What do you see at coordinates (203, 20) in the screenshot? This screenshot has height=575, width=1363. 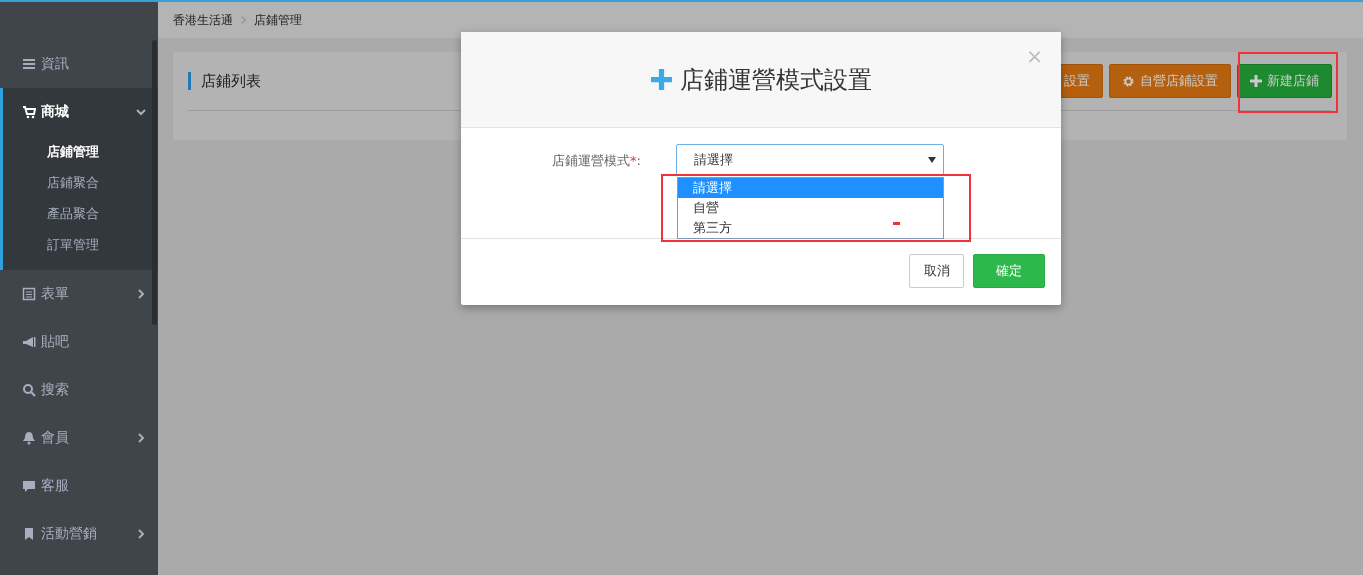 I see `breadcrumb-link: 香港生活通` at bounding box center [203, 20].